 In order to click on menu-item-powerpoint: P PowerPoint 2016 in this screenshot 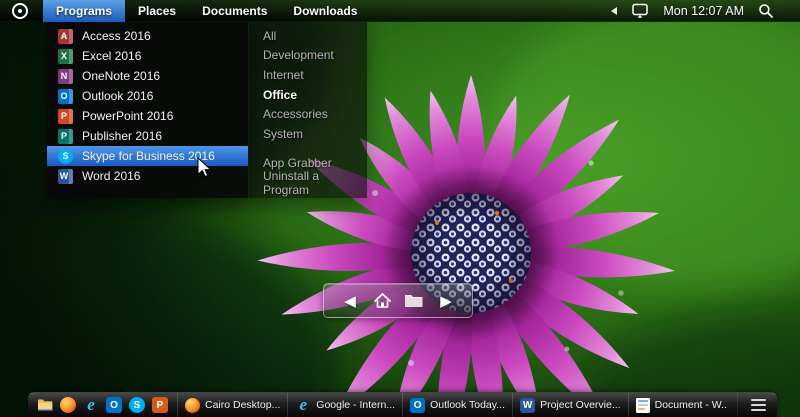, I will do `click(147, 116)`.